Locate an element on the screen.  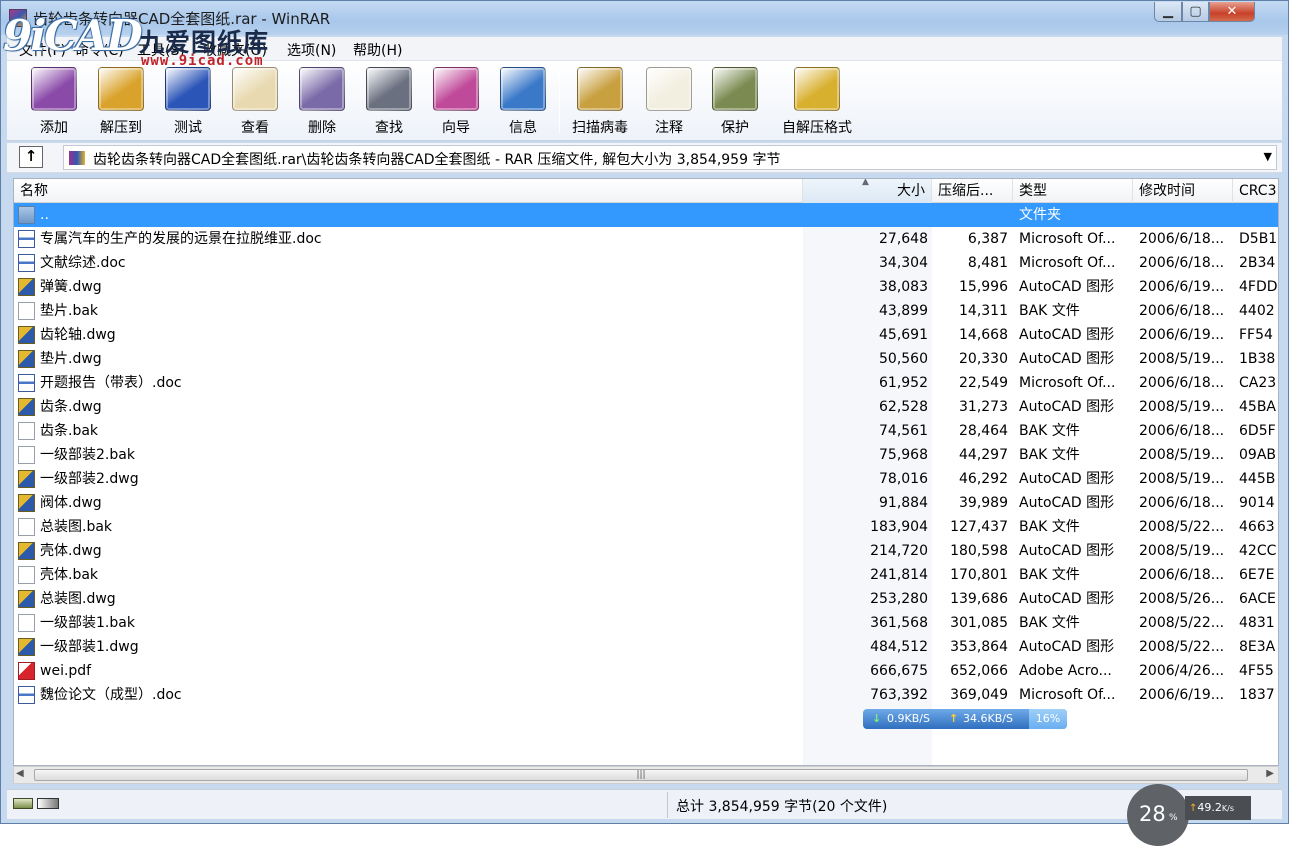
folder-icon is located at coordinates (26, 215).